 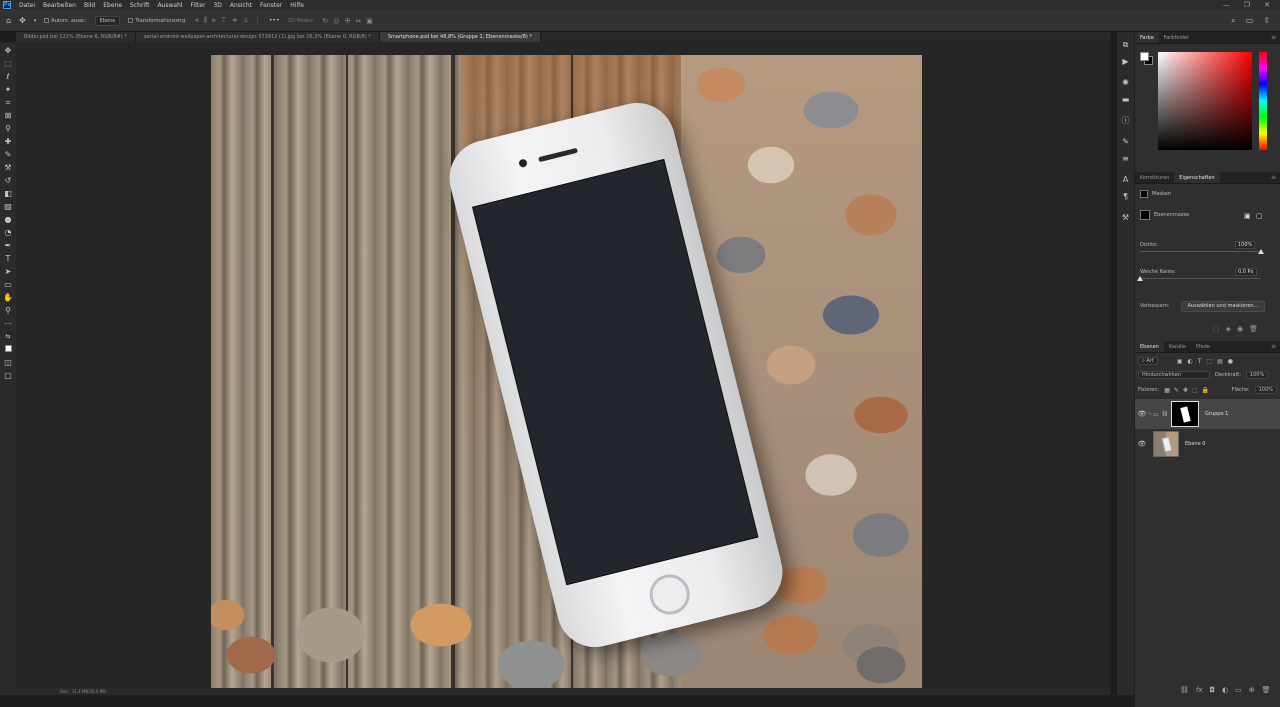 What do you see at coordinates (1144, 56) in the screenshot?
I see `foreground-color-swatch` at bounding box center [1144, 56].